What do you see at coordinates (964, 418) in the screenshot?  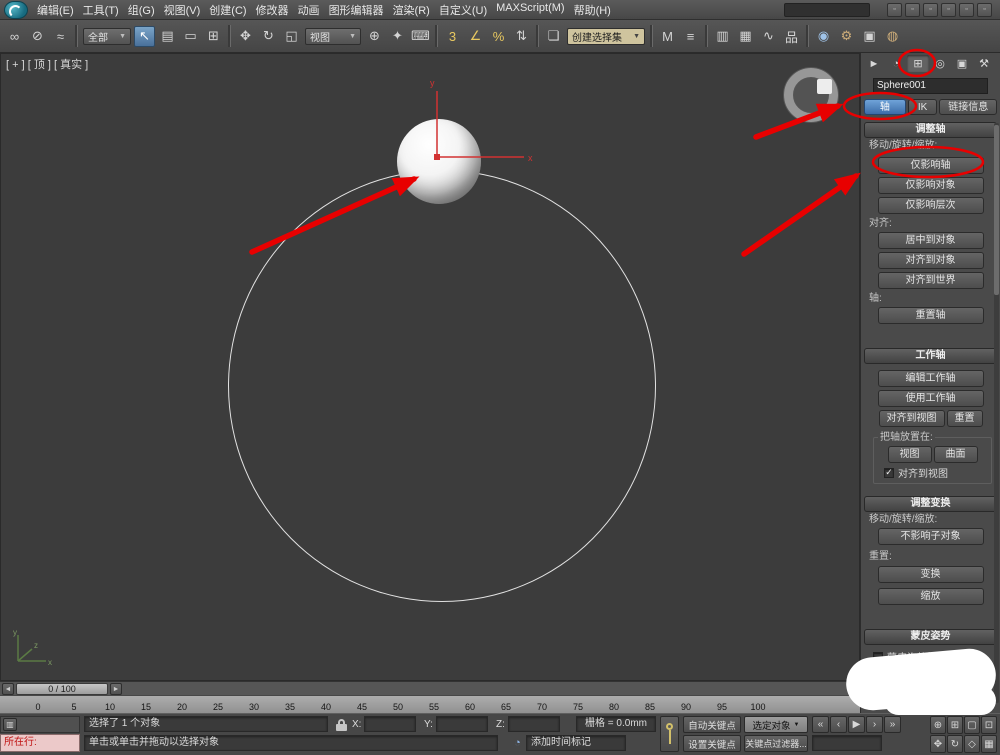 I see `reset-working-pivot-button: 重置` at bounding box center [964, 418].